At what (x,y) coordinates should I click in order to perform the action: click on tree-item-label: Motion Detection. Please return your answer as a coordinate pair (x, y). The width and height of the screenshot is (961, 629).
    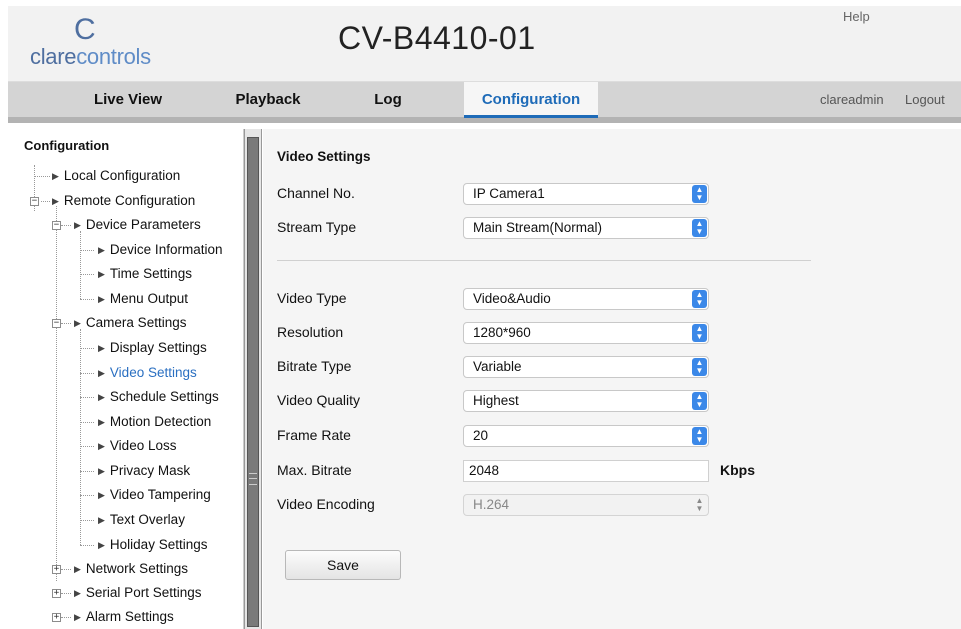
    Looking at the image, I should click on (160, 421).